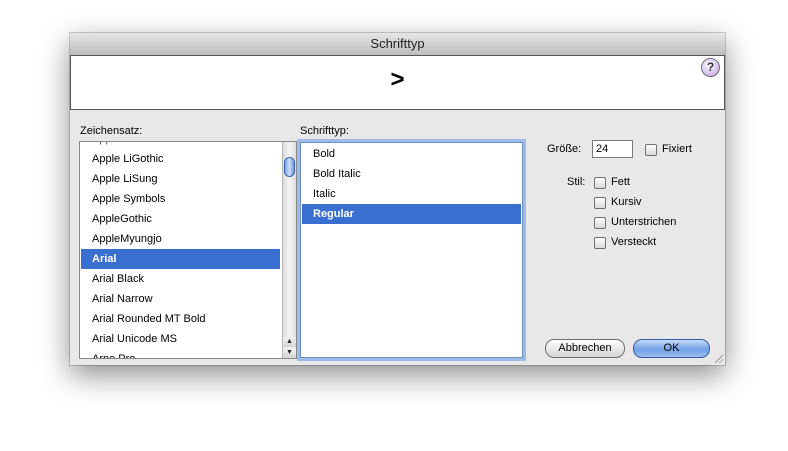 This screenshot has width=788, height=451. What do you see at coordinates (186, 145) in the screenshot?
I see `list-item: Apple LiGothic Medium` at bounding box center [186, 145].